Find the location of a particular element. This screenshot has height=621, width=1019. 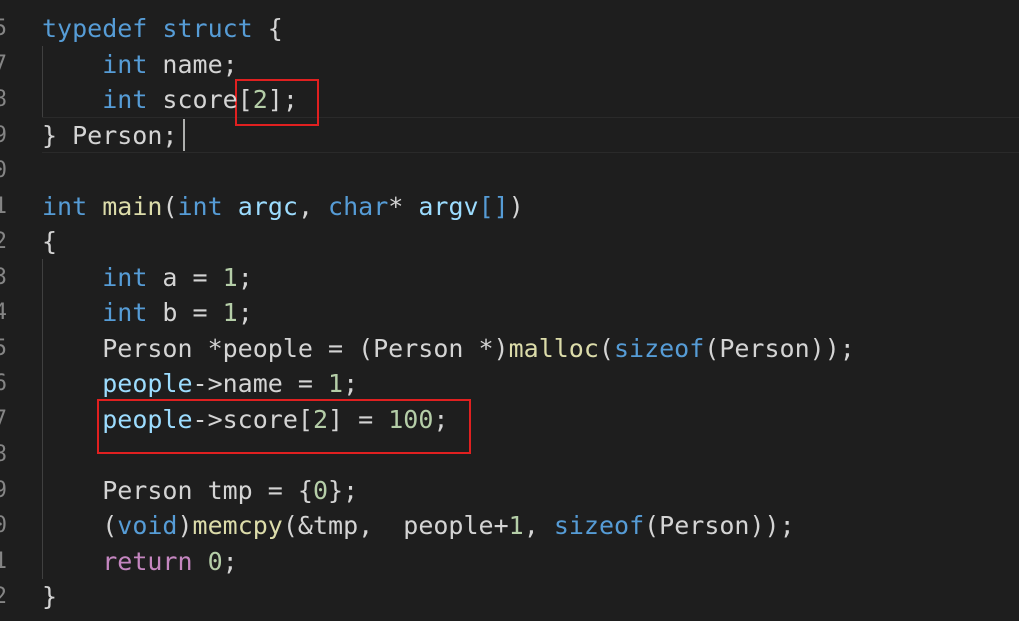

code-line: int b = 1; is located at coordinates (147, 313).